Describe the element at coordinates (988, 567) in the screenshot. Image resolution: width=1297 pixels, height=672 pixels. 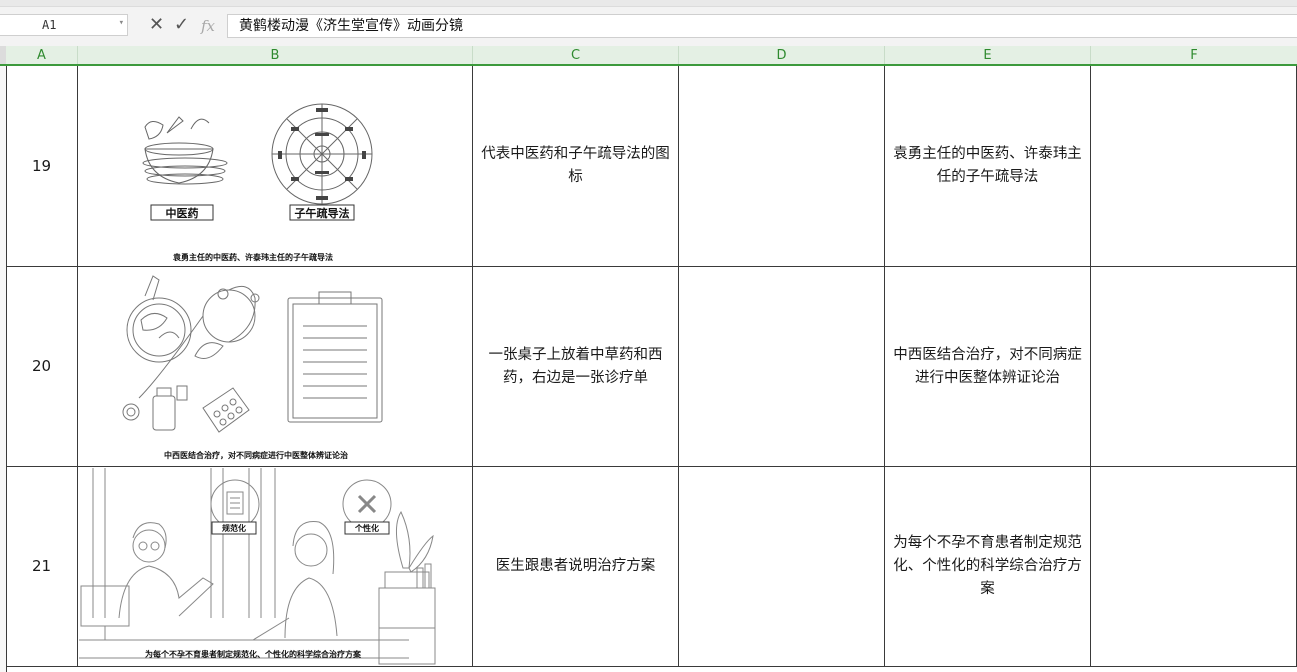
I see `cell-e21: 为每个不孕不育患者制定规范化、个性化的科学综合治疗方案` at that location.